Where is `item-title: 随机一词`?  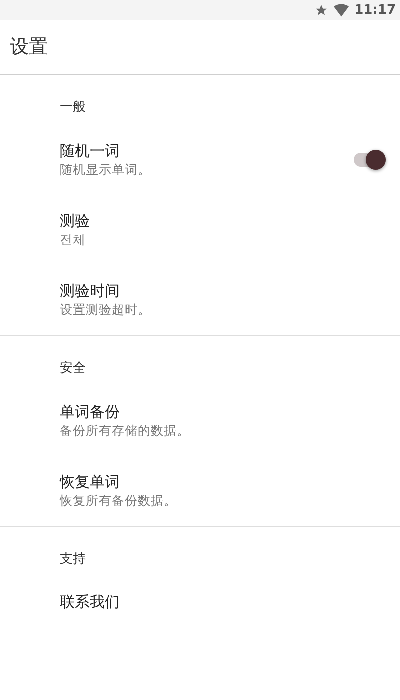 item-title: 随机一词 is located at coordinates (90, 151).